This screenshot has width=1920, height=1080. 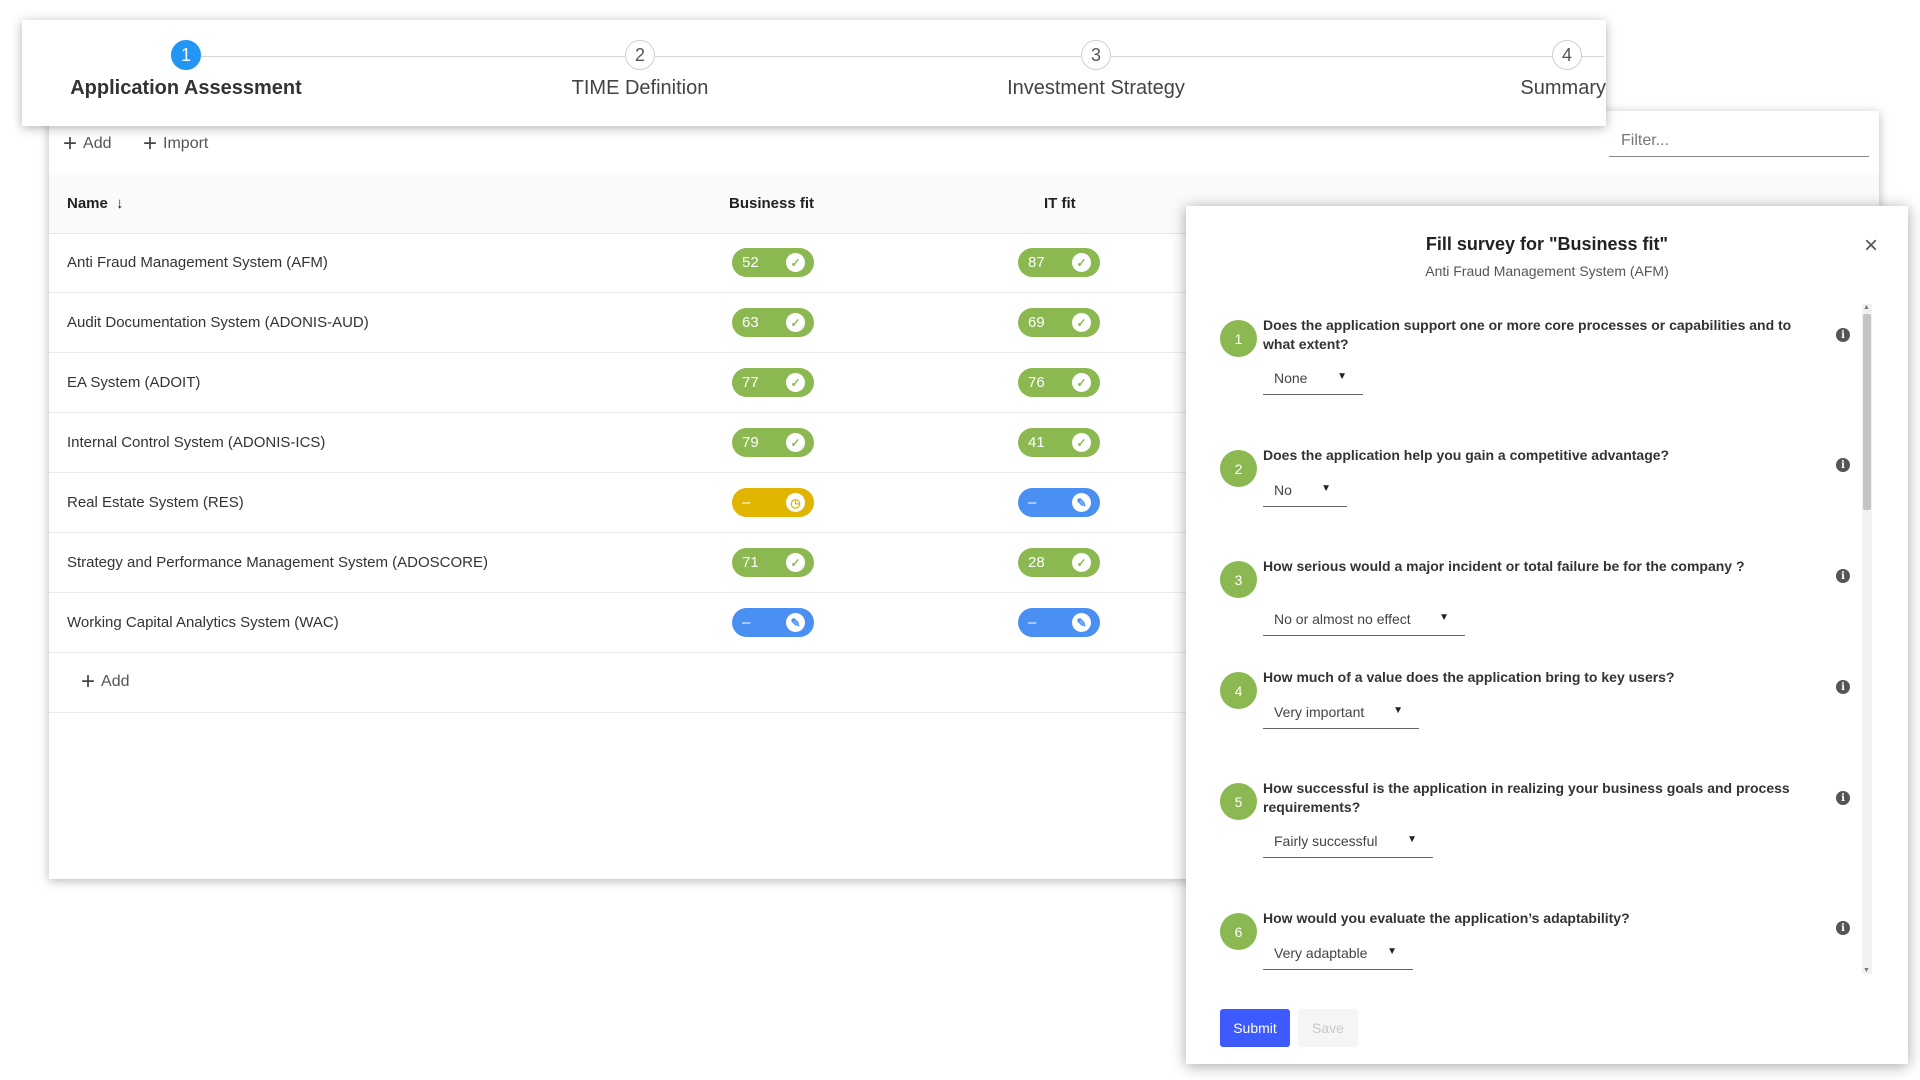 I want to click on business-fit-badge: – ◷, so click(x=773, y=502).